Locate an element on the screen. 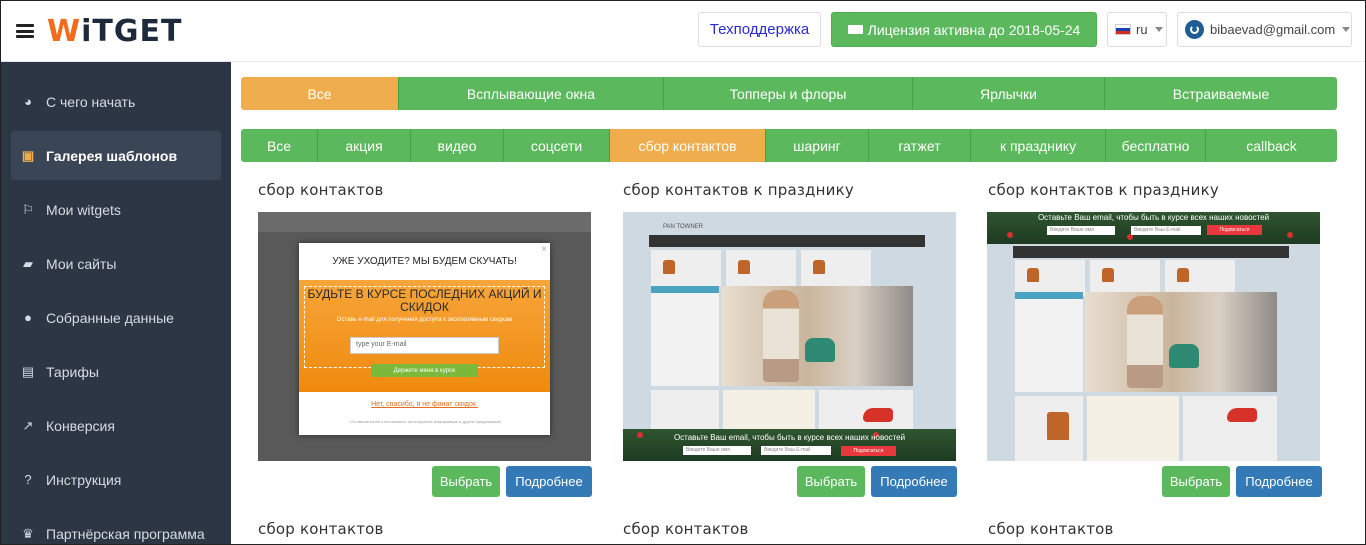 The height and width of the screenshot is (545, 1366). sidebar-item-label: Тарифы is located at coordinates (72, 371).